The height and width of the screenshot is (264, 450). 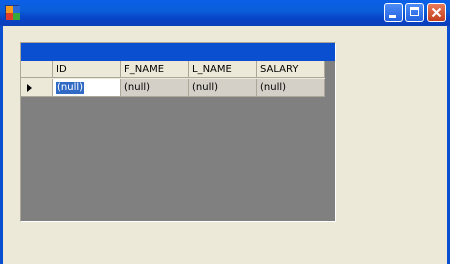 I want to click on column-header-row: ID F_NAME L_NAME SALARY, so click(x=173, y=70).